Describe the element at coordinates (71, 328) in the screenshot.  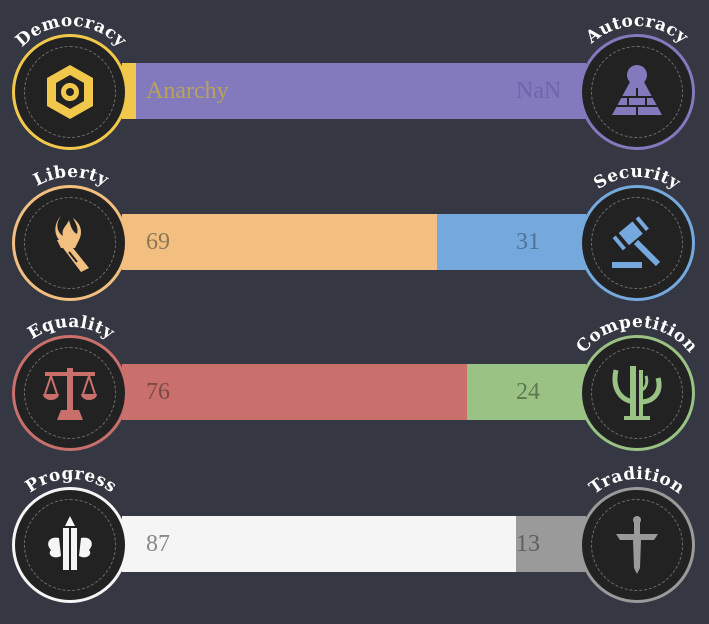
I see `left-label: Equality` at that location.